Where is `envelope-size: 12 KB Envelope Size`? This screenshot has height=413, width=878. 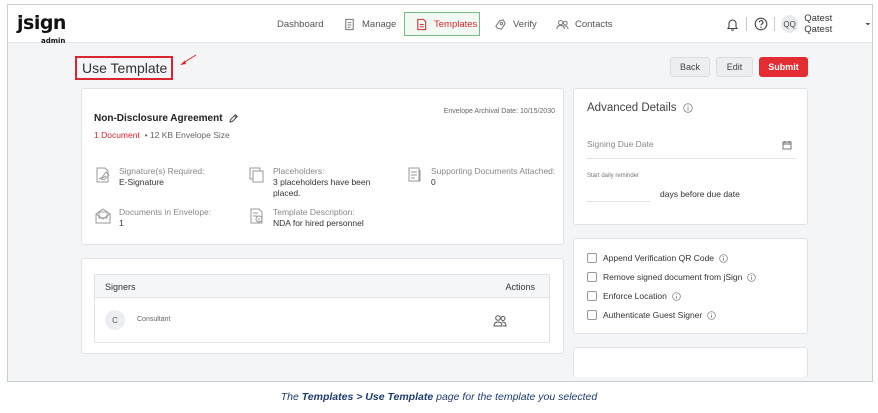
envelope-size: 12 KB Envelope Size is located at coordinates (189, 135).